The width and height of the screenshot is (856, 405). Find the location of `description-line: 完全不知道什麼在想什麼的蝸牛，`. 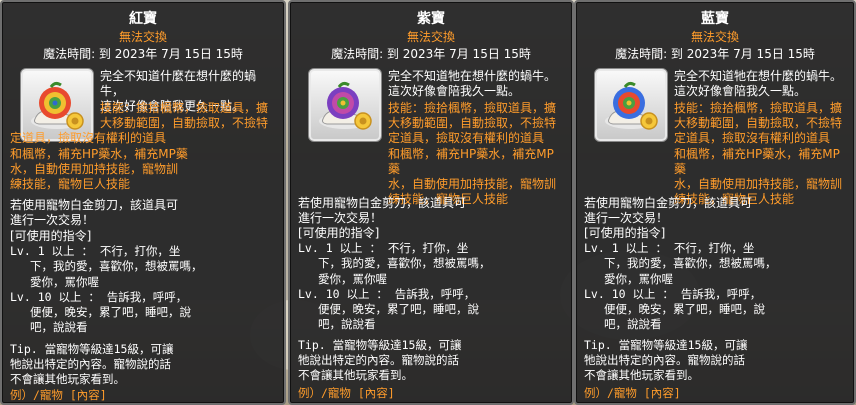

description-line: 完全不知道什麼在想什麼的蝸牛， is located at coordinates (178, 83).